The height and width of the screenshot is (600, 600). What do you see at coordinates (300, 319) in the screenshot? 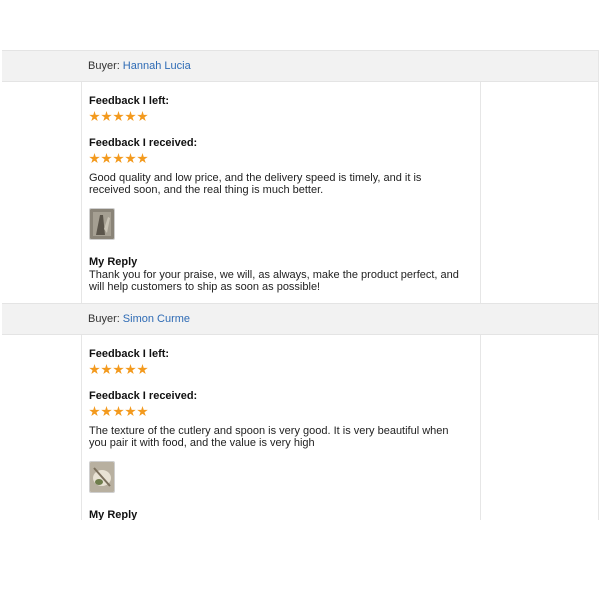
I see `buyer-header: Buyer: Simon Curme` at bounding box center [300, 319].